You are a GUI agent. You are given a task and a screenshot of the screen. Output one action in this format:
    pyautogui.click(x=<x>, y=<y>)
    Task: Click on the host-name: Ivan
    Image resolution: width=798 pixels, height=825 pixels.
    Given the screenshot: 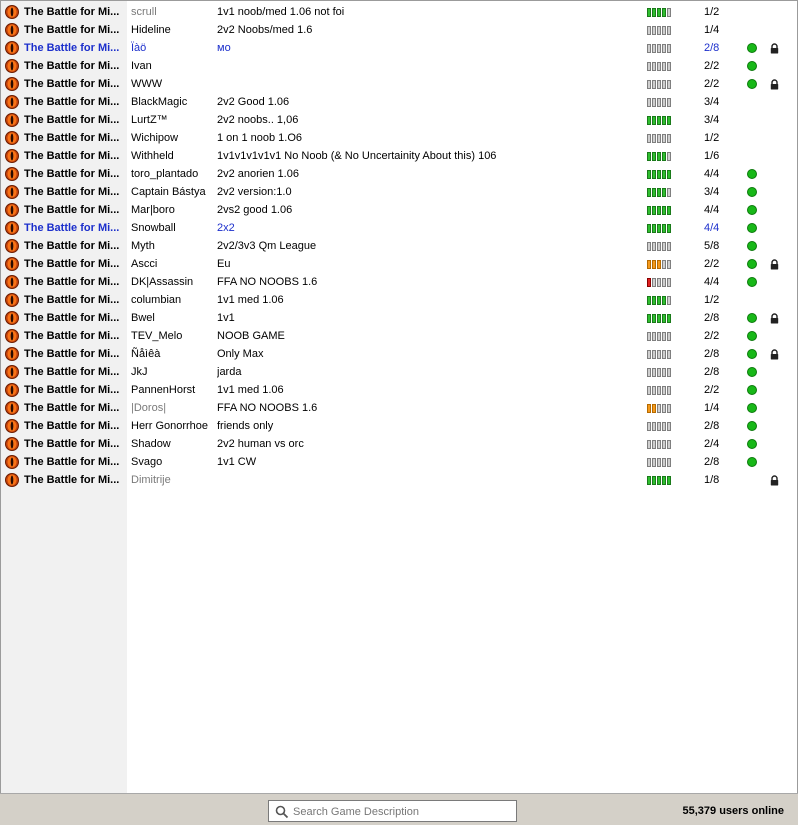 What is the action you would take?
    pyautogui.click(x=141, y=66)
    